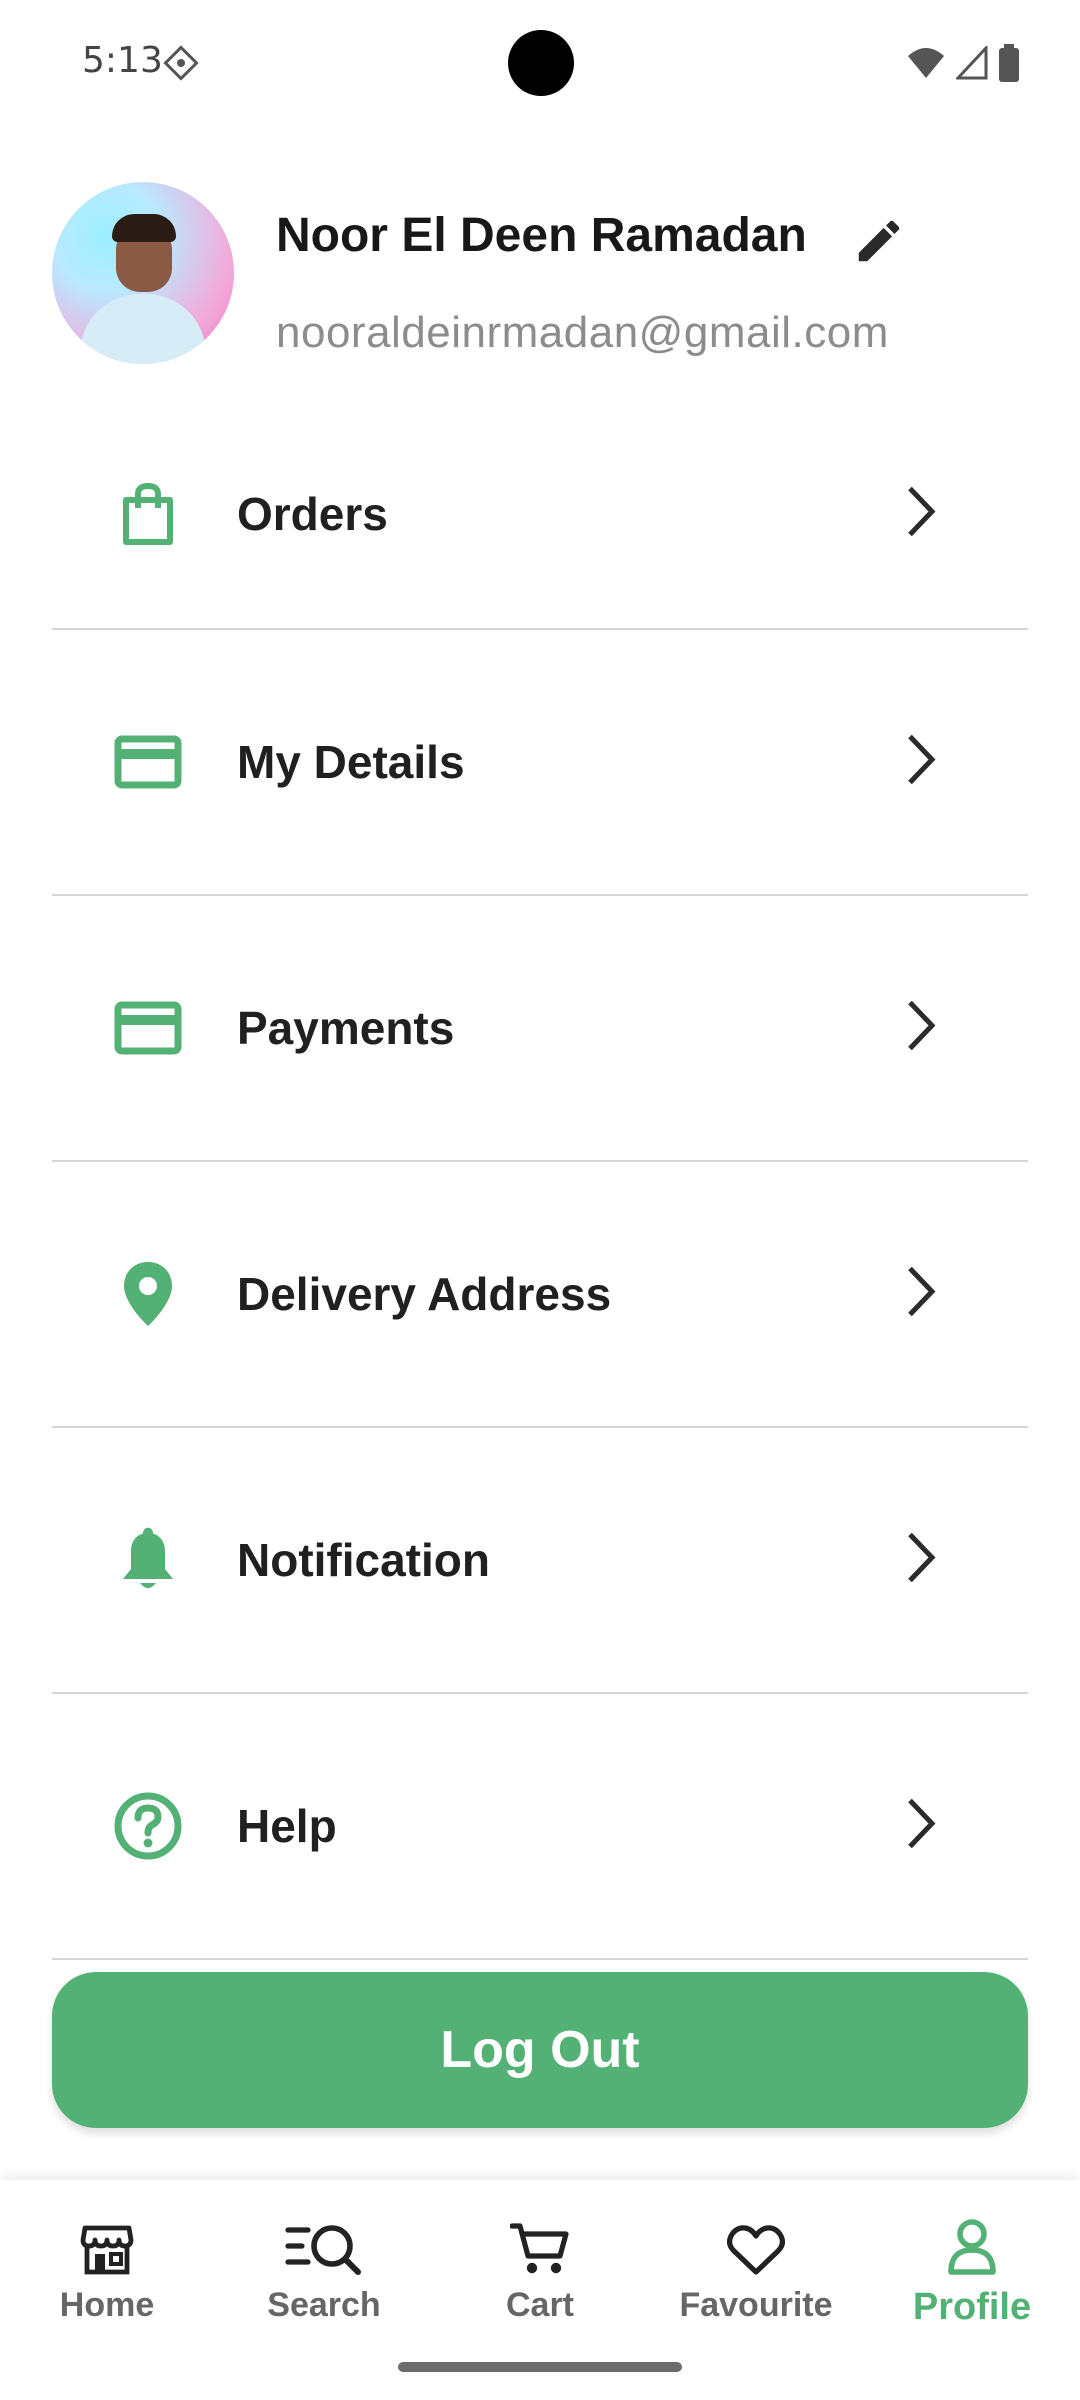 The width and height of the screenshot is (1080, 2400). Describe the element at coordinates (181, 65) in the screenshot. I see `notification-diamond-icon` at that location.